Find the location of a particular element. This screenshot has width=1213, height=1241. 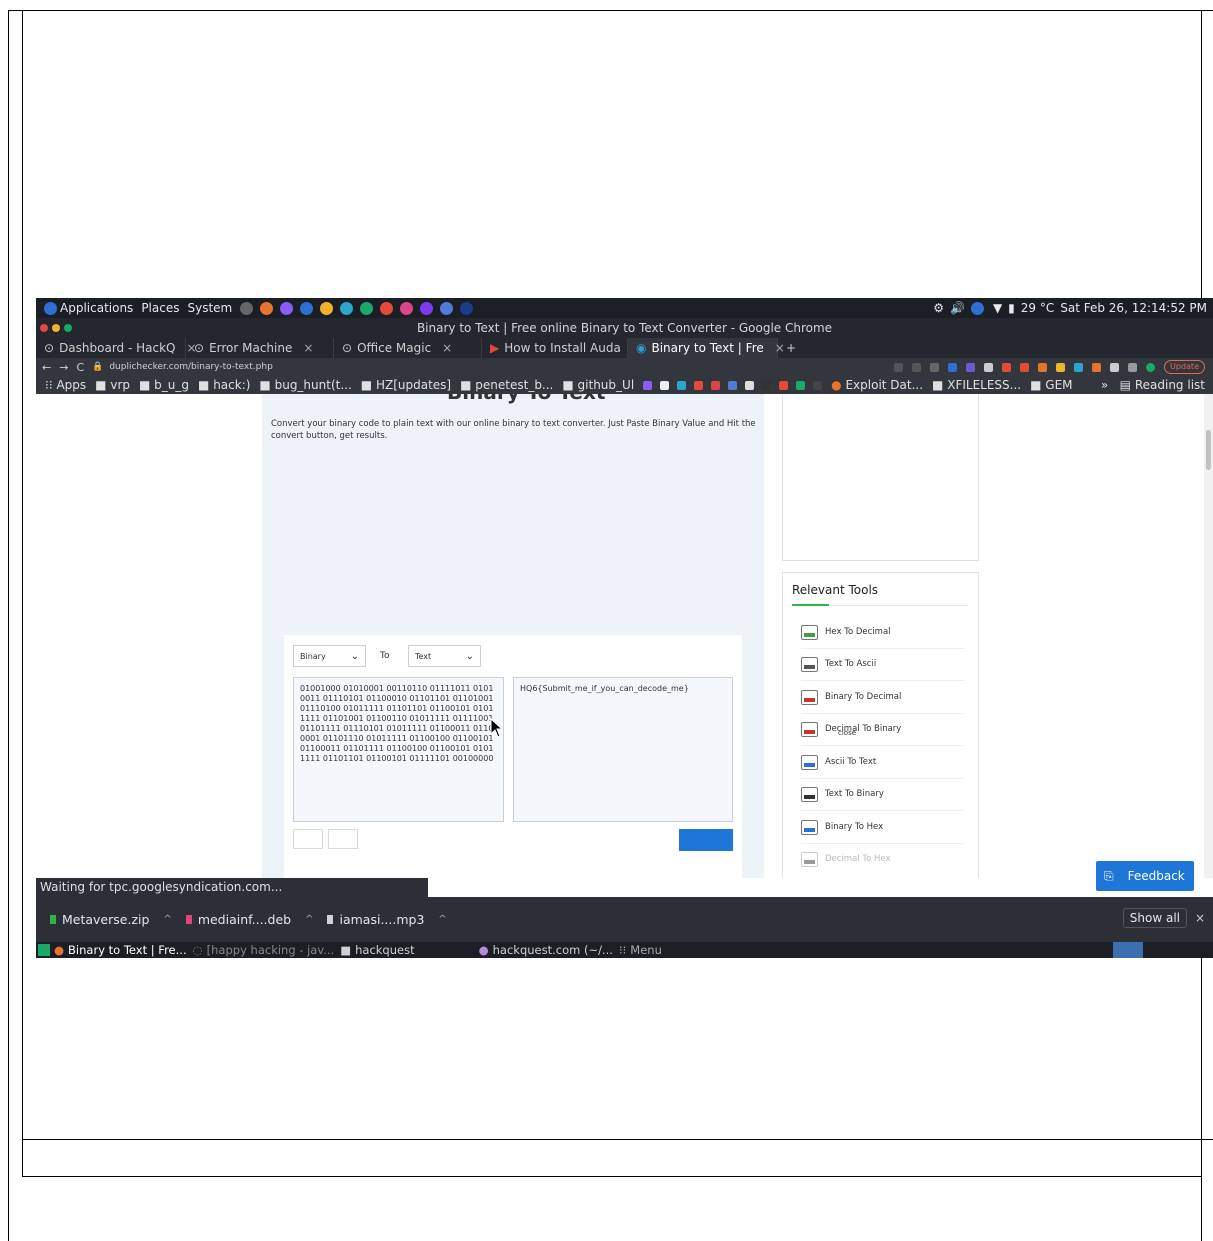

tab-error-machine: ⊙ Error Machine × is located at coordinates (260, 348).